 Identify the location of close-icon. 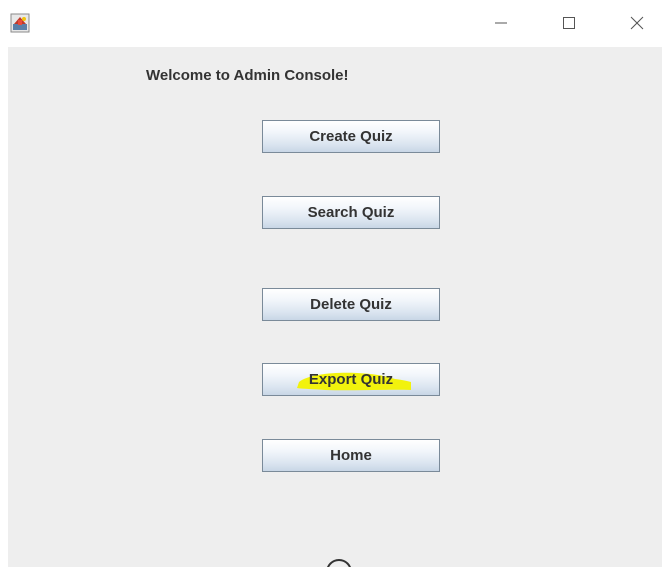
(637, 23).